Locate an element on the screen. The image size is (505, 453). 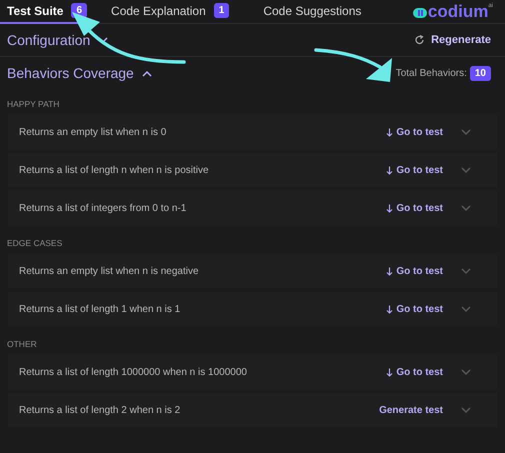
test-link: Generate test is located at coordinates (411, 410).